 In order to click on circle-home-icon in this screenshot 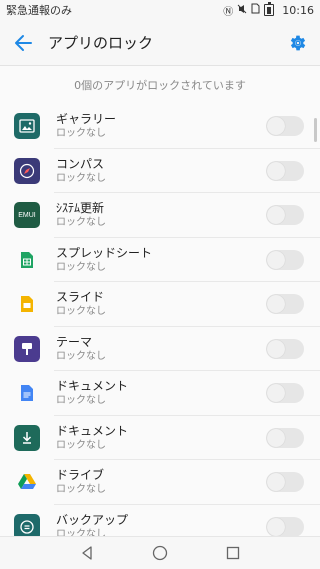, I will do `click(160, 553)`.